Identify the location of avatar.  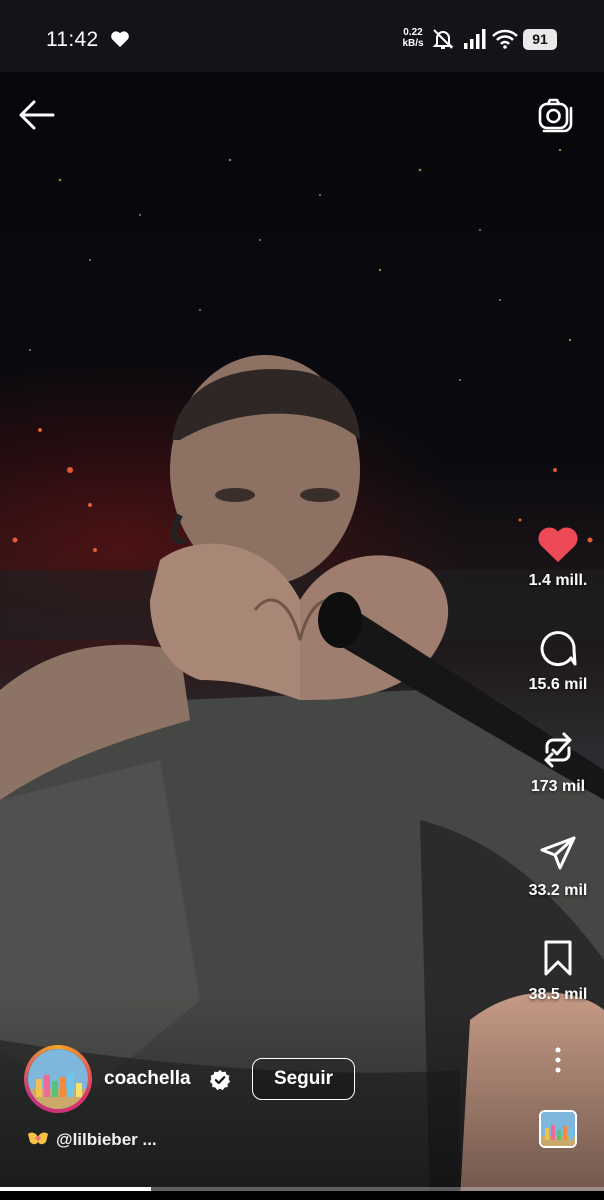
(58, 1079).